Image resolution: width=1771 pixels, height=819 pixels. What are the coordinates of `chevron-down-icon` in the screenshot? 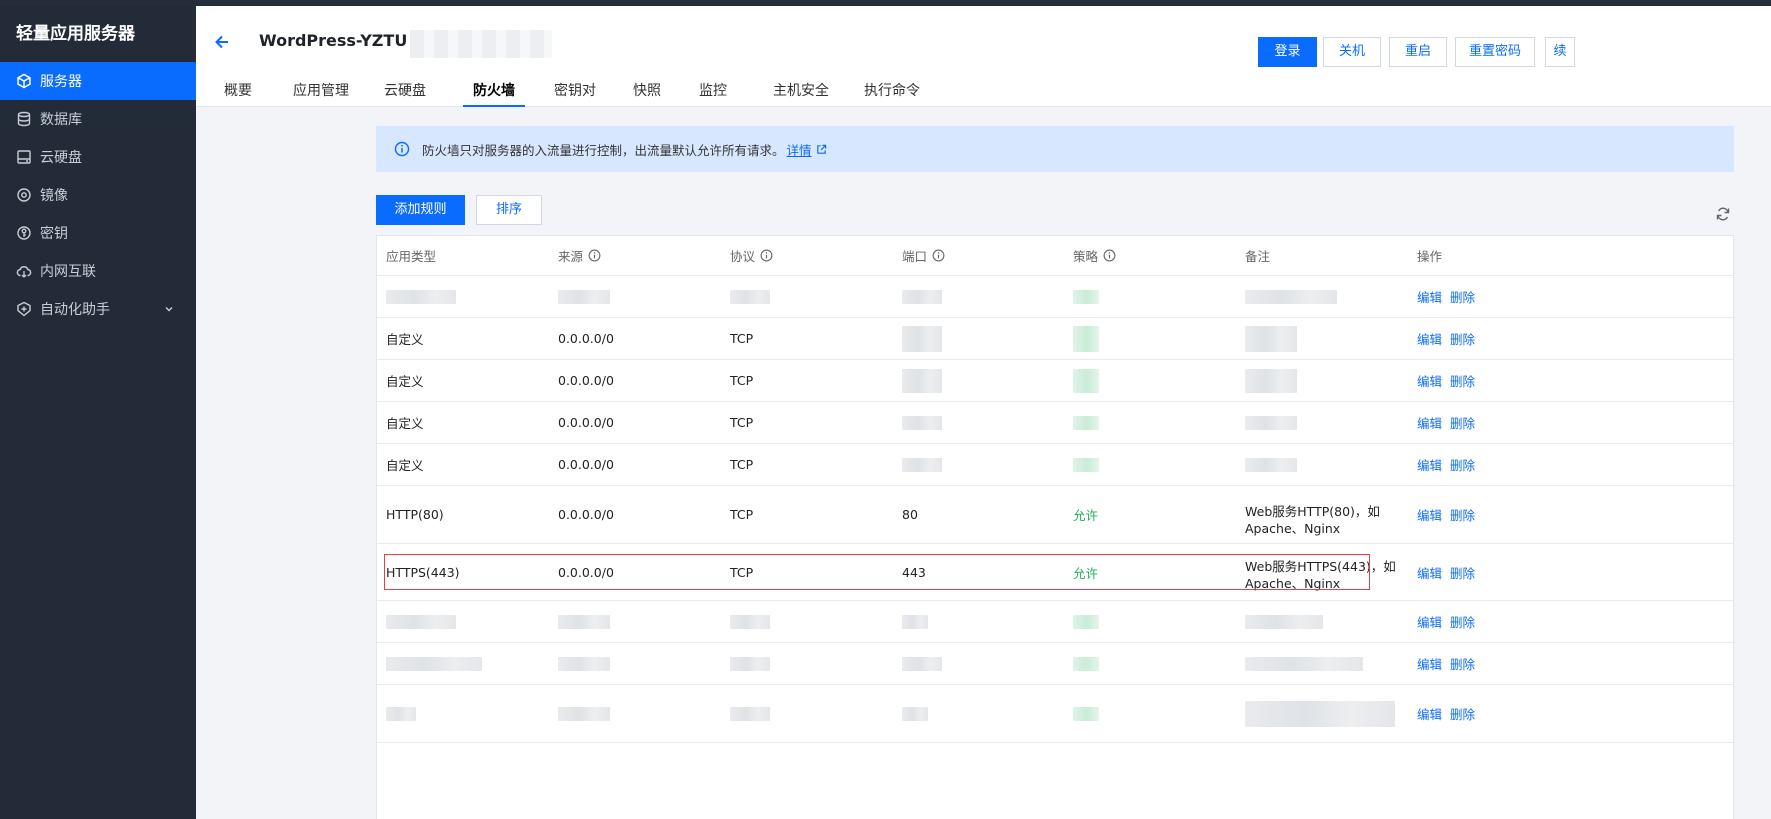 It's located at (169, 309).